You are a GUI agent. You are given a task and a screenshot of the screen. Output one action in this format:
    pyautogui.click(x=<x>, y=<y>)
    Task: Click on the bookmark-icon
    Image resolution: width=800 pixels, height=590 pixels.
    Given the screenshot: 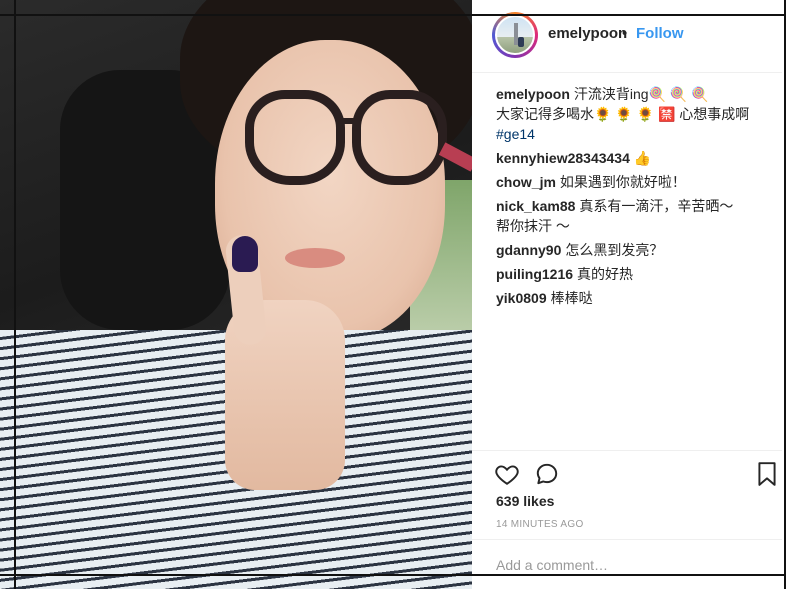 What is the action you would take?
    pyautogui.click(x=770, y=475)
    